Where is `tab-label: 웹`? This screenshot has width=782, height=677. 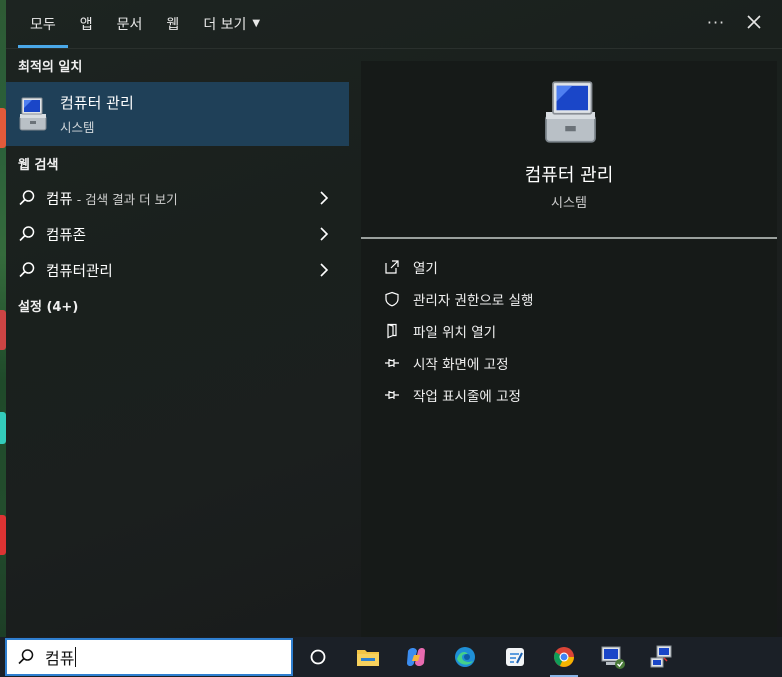 tab-label: 웹 is located at coordinates (173, 25).